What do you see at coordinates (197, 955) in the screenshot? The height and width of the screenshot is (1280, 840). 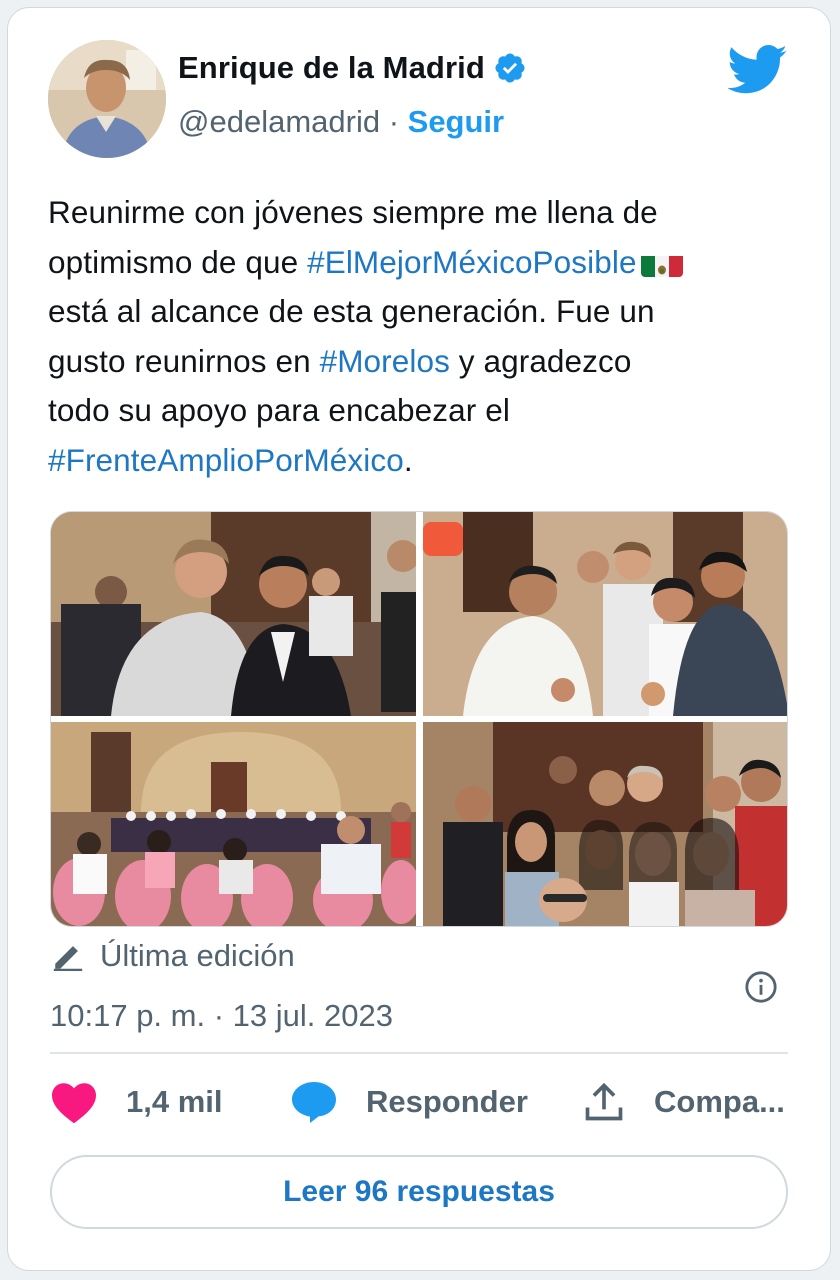 I see `edited-label: Última edición` at bounding box center [197, 955].